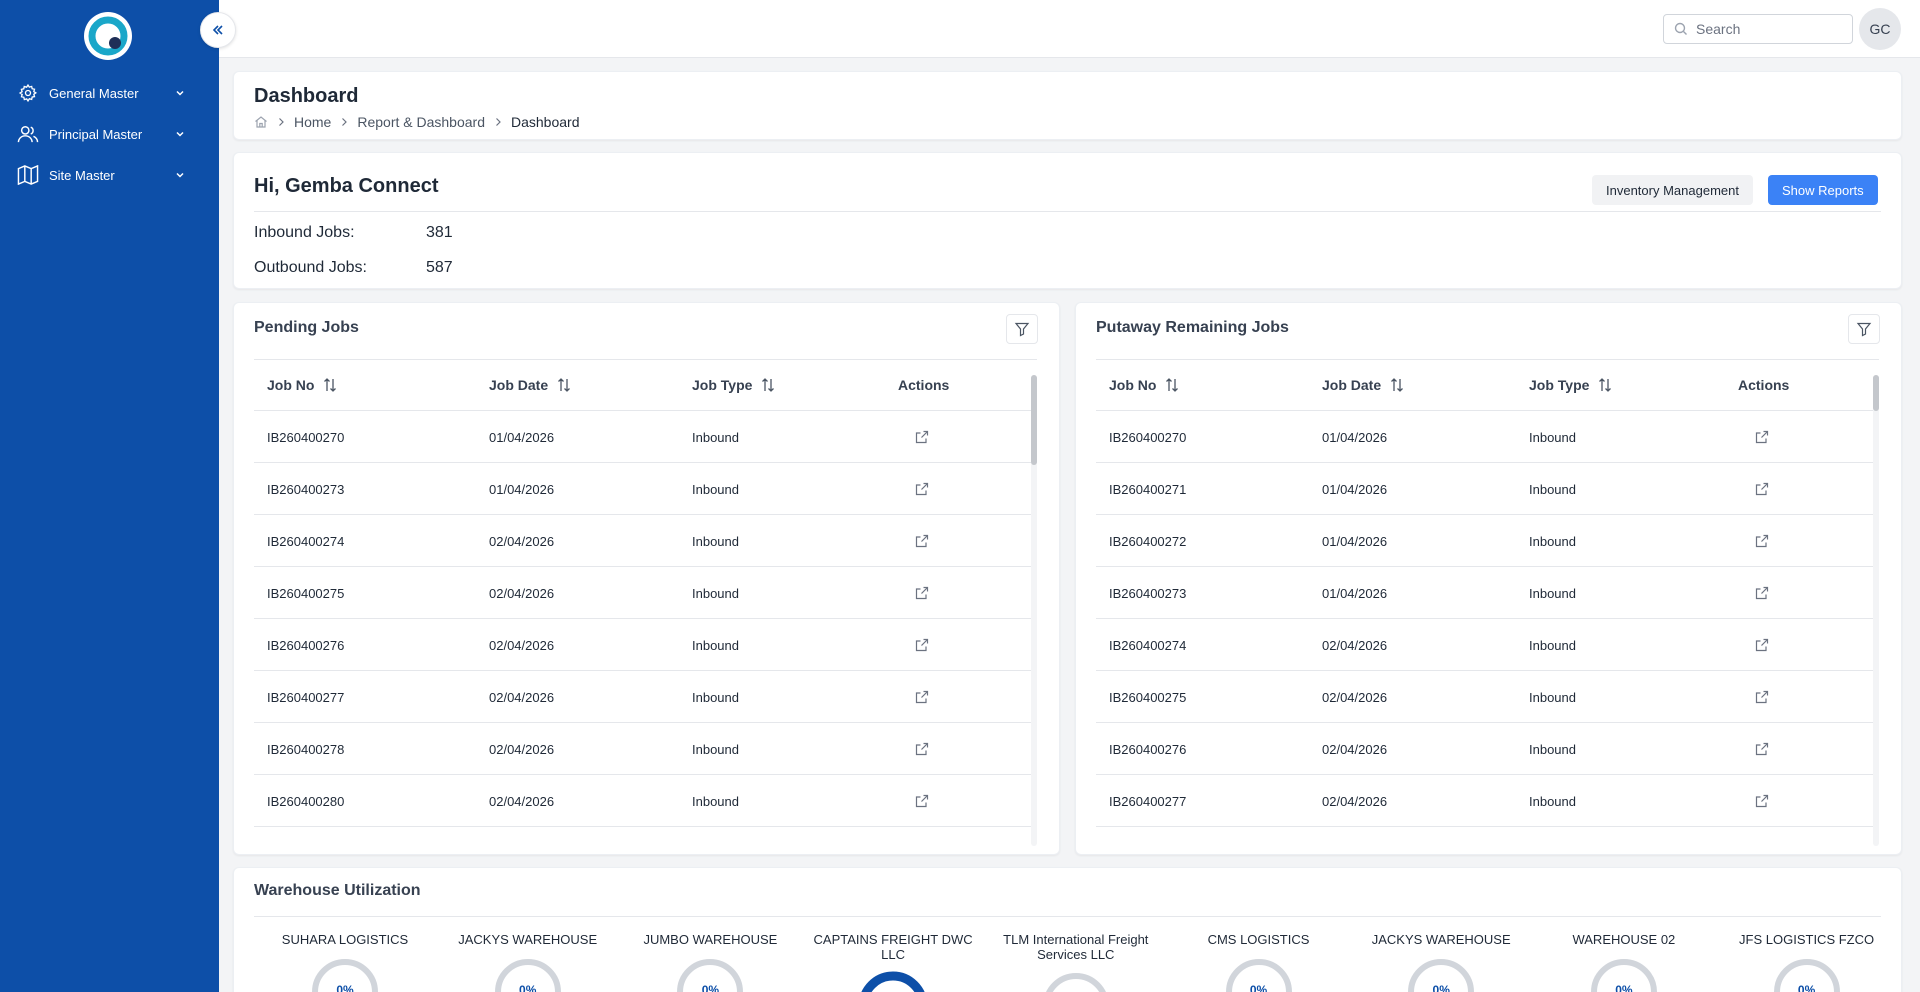  Describe the element at coordinates (1624, 939) in the screenshot. I see `warehouse-name: WAREHOUSE 02` at that location.